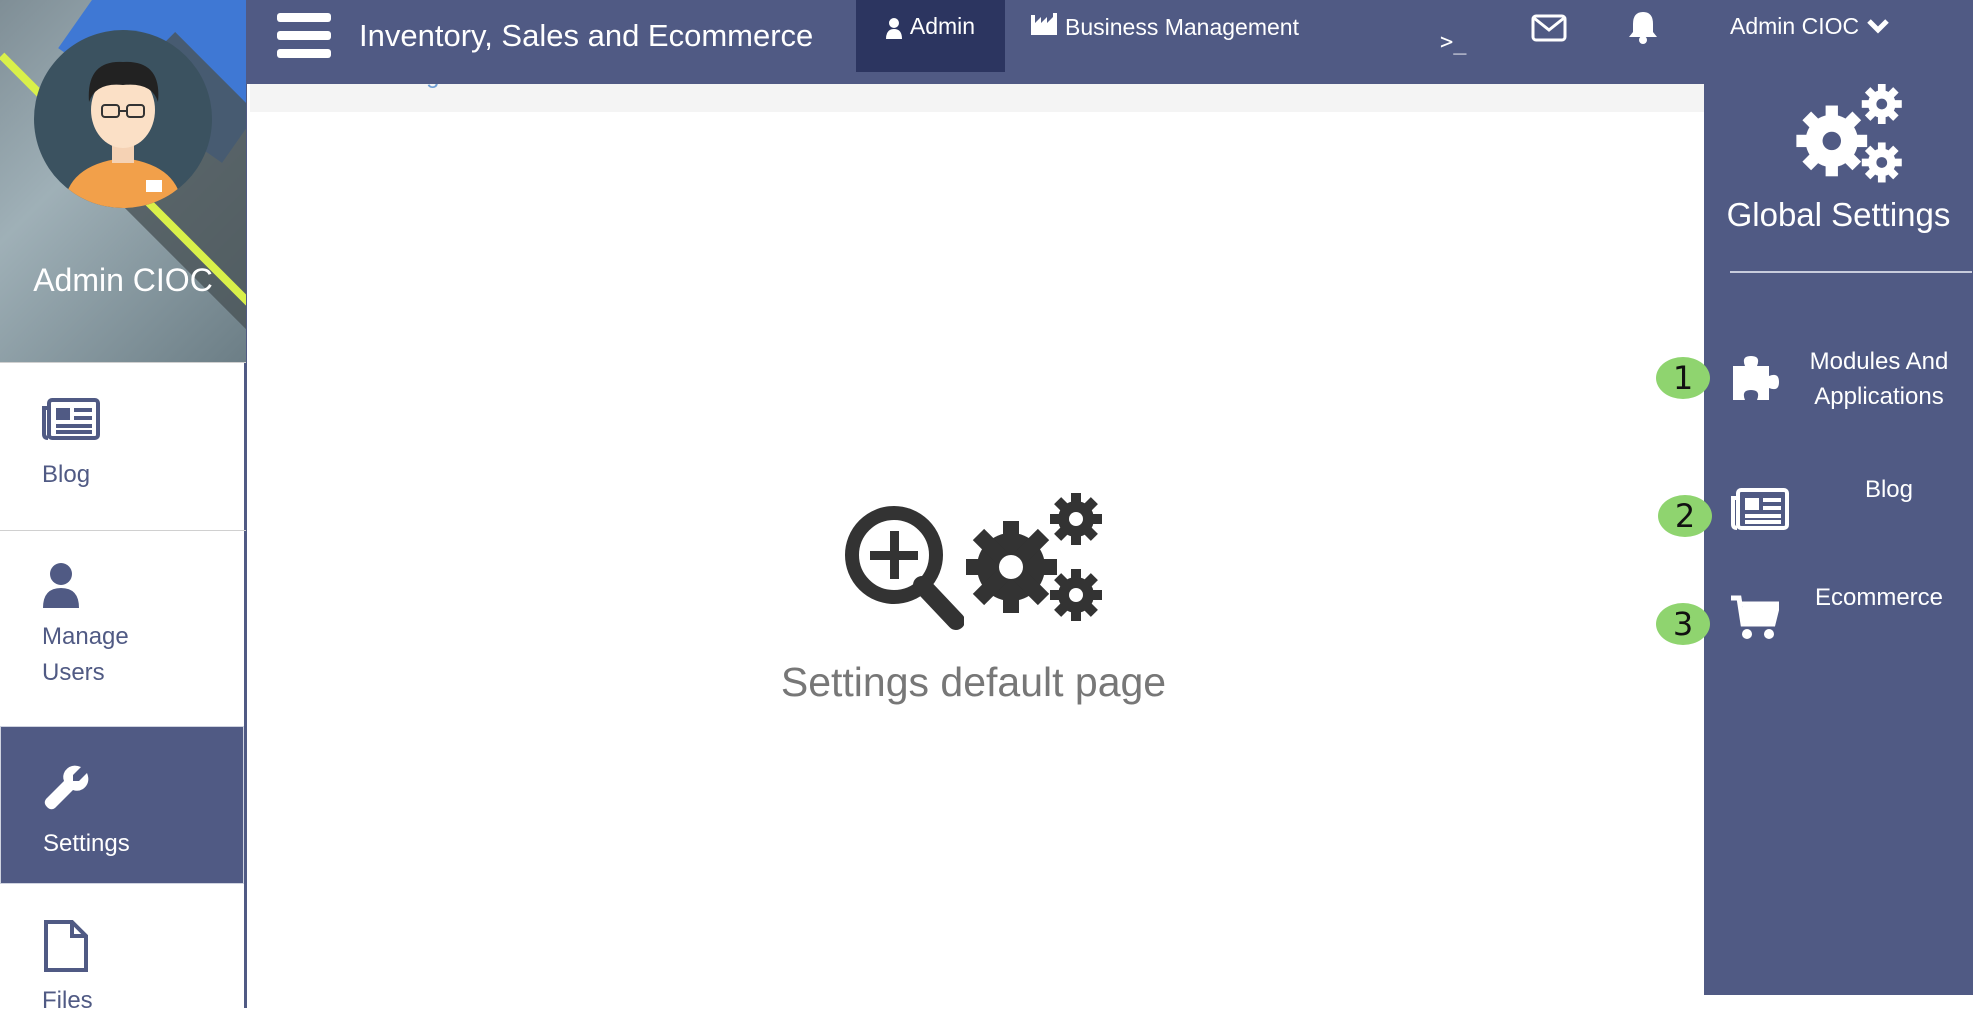 The height and width of the screenshot is (1019, 1973). What do you see at coordinates (1851, 272) in the screenshot?
I see `panel-divider` at bounding box center [1851, 272].